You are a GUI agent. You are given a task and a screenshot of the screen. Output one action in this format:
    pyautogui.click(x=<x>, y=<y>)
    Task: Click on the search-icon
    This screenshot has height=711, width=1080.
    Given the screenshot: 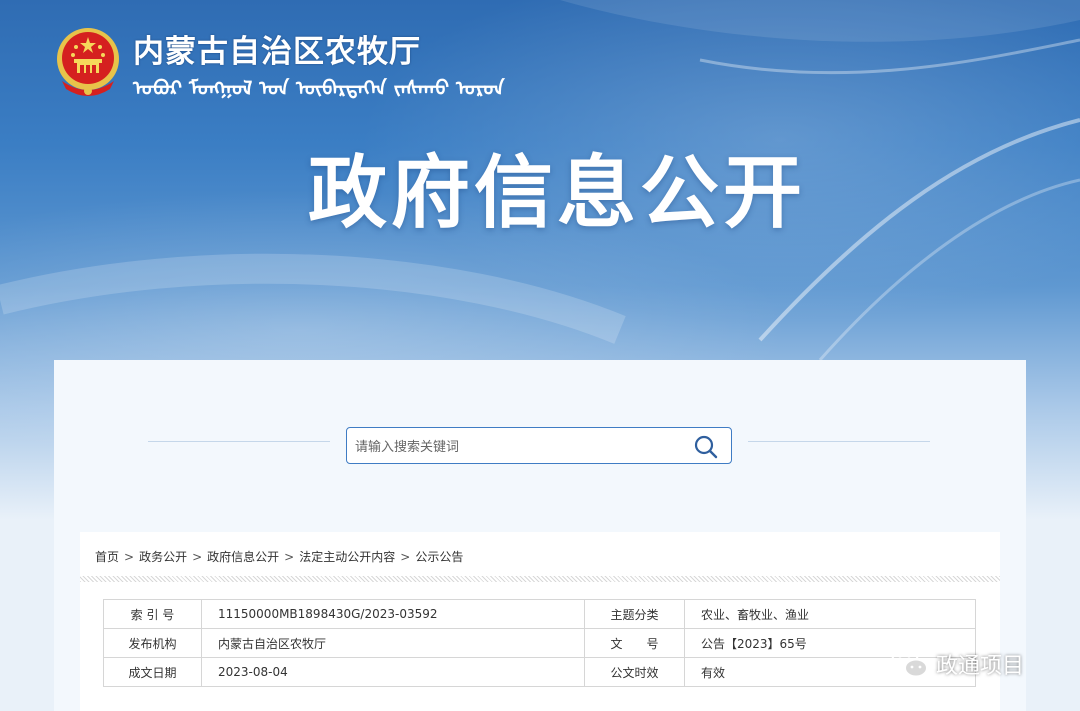 What is the action you would take?
    pyautogui.click(x=706, y=447)
    